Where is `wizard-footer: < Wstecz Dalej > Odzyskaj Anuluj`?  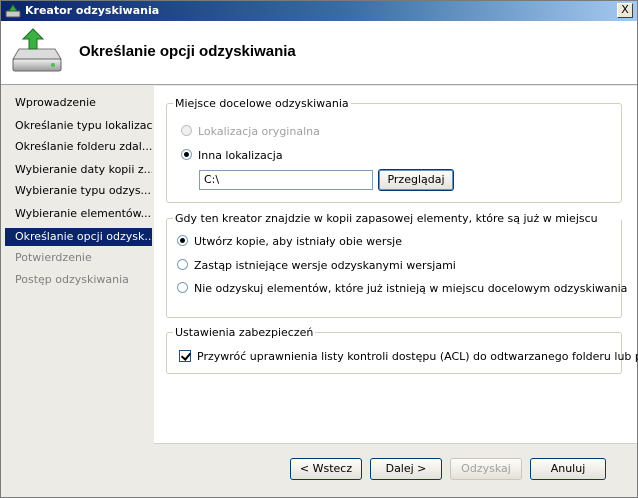
wizard-footer: < Wstecz Dalej > Odzyskaj Anuluj is located at coordinates (395, 470).